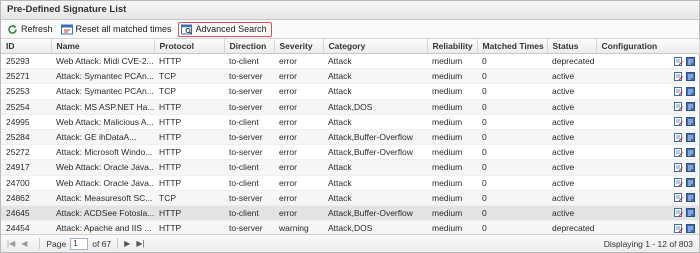  What do you see at coordinates (11, 243) in the screenshot?
I see `first-page-icon: |◀` at bounding box center [11, 243].